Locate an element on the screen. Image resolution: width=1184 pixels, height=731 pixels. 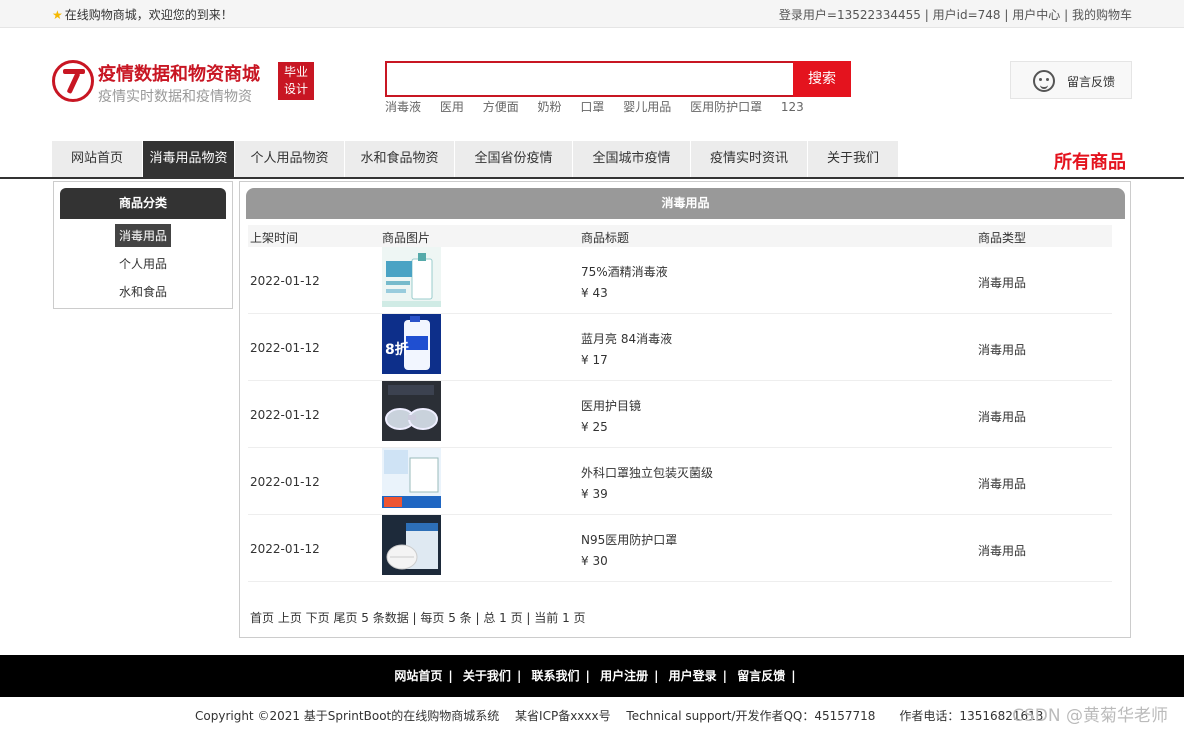
hot-keyword: 方便面 is located at coordinates (501, 107).